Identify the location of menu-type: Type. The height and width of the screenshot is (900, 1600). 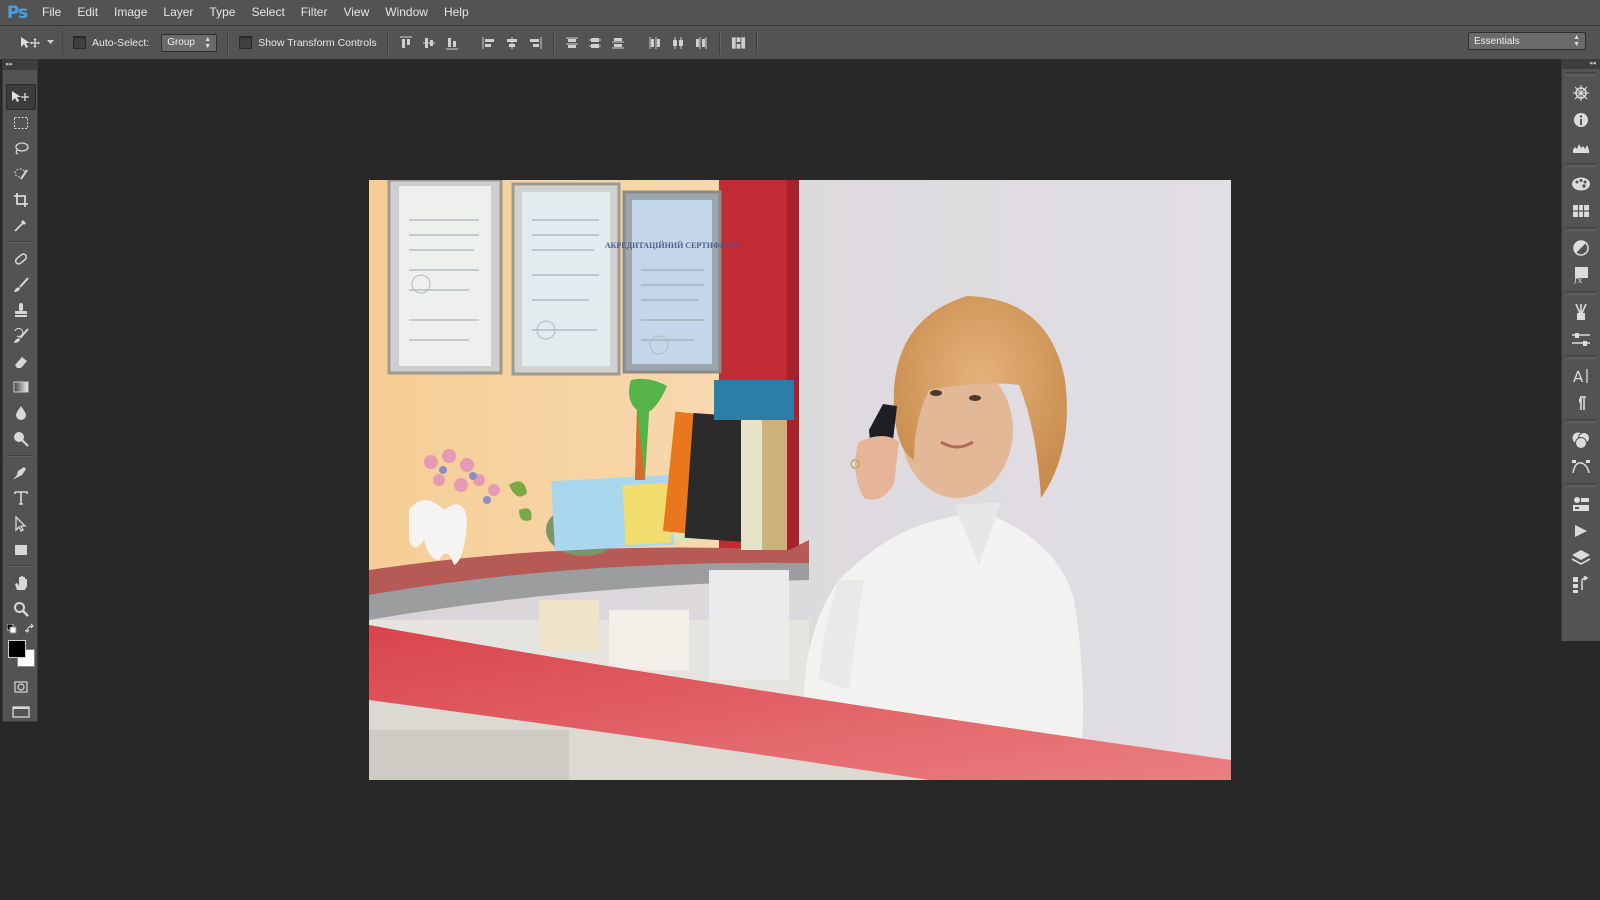
(222, 12).